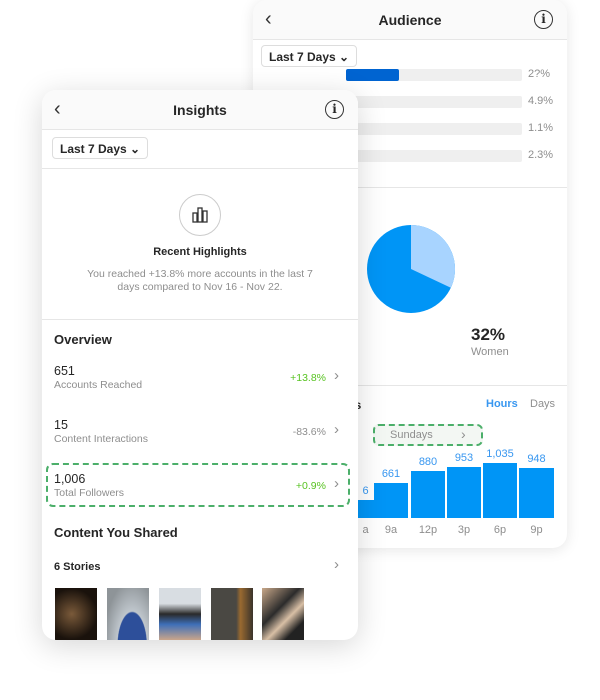 The height and width of the screenshot is (700, 600). I want to click on metric-change: +13.8%, so click(308, 378).